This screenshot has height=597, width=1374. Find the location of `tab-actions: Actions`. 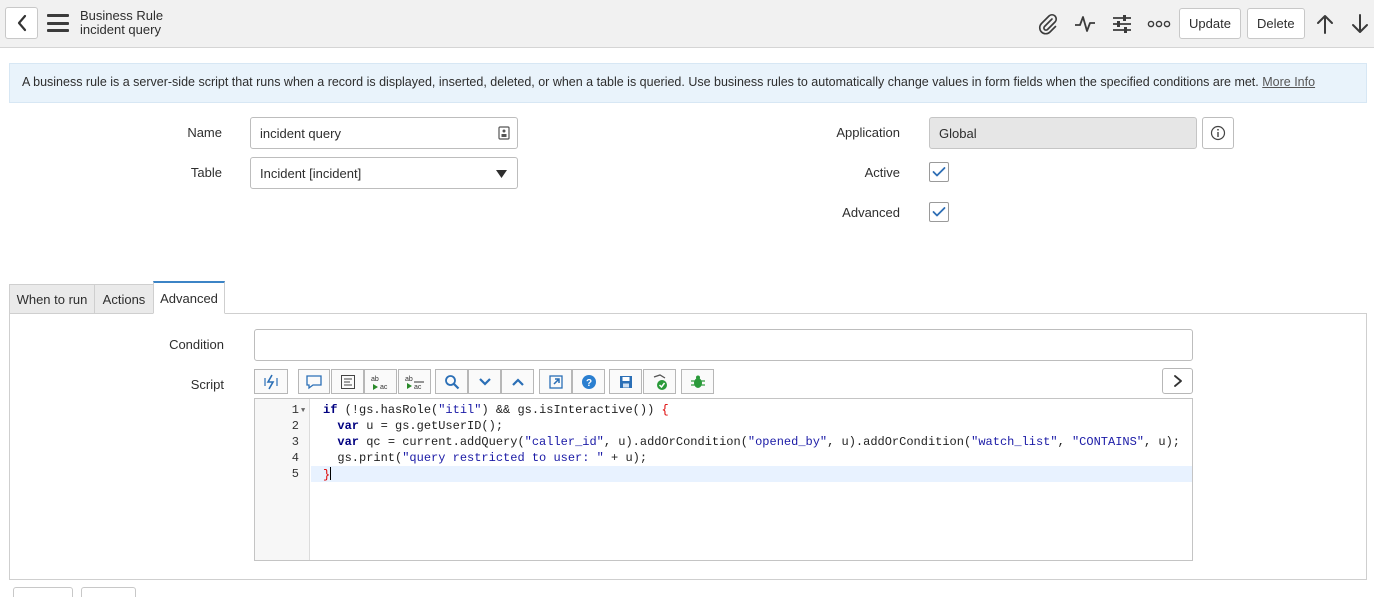

tab-actions: Actions is located at coordinates (124, 299).